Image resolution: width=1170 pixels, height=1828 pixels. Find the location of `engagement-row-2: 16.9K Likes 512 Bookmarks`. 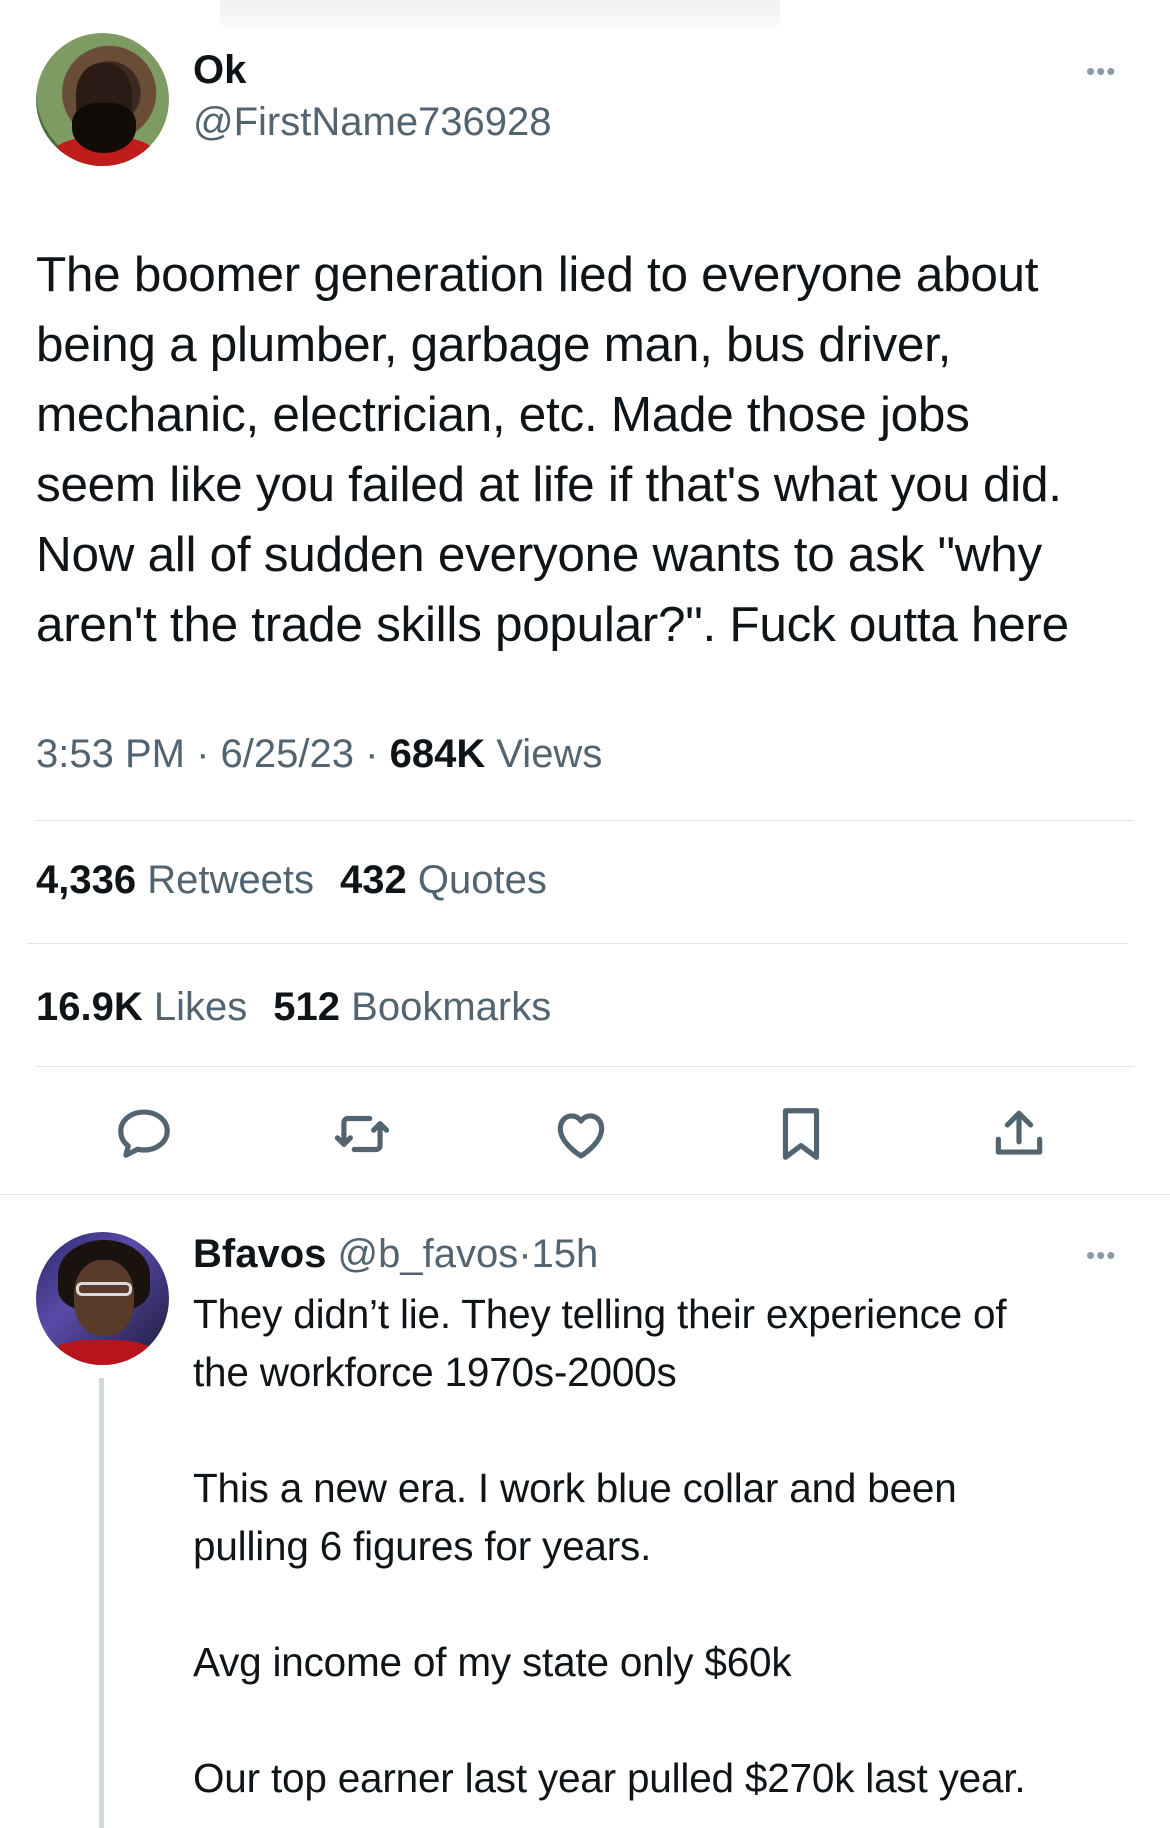

engagement-row-2: 16.9K Likes 512 Bookmarks is located at coordinates (293, 1007).